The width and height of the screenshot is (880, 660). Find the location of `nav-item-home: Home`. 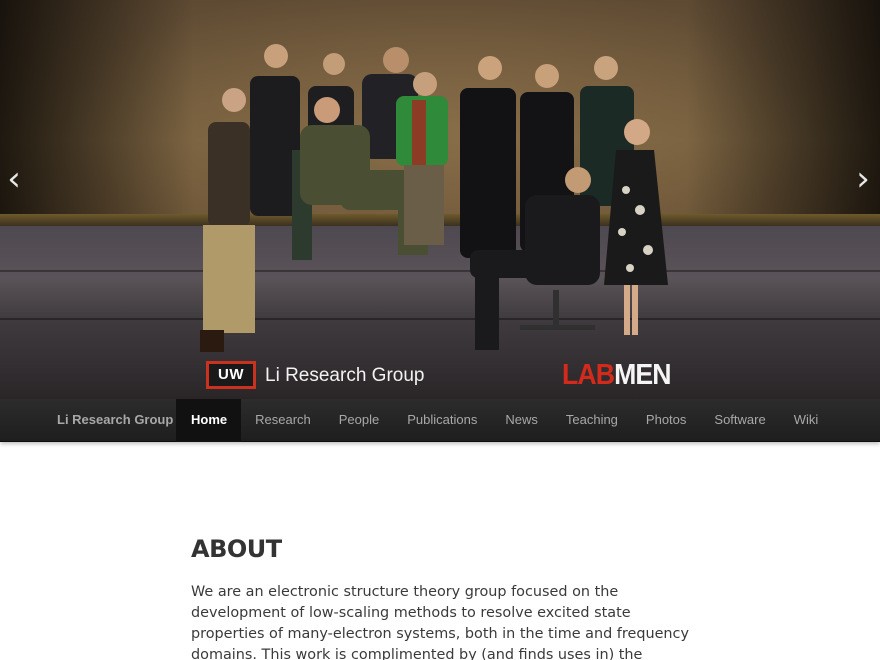

nav-item-home: Home is located at coordinates (209, 420).